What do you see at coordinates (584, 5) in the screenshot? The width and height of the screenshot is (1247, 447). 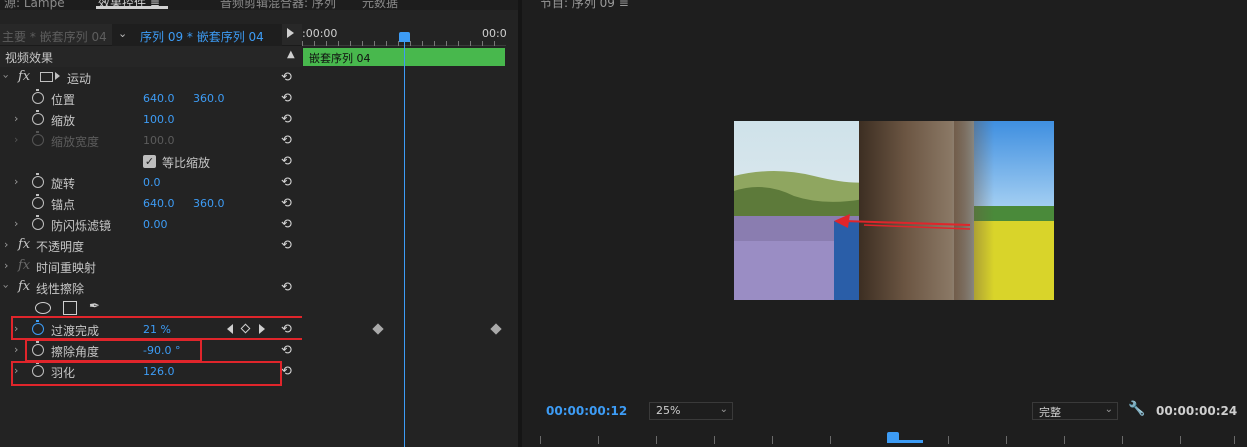 I see `tab-program-monitor: 节目: 序列 09 ≡` at bounding box center [584, 5].